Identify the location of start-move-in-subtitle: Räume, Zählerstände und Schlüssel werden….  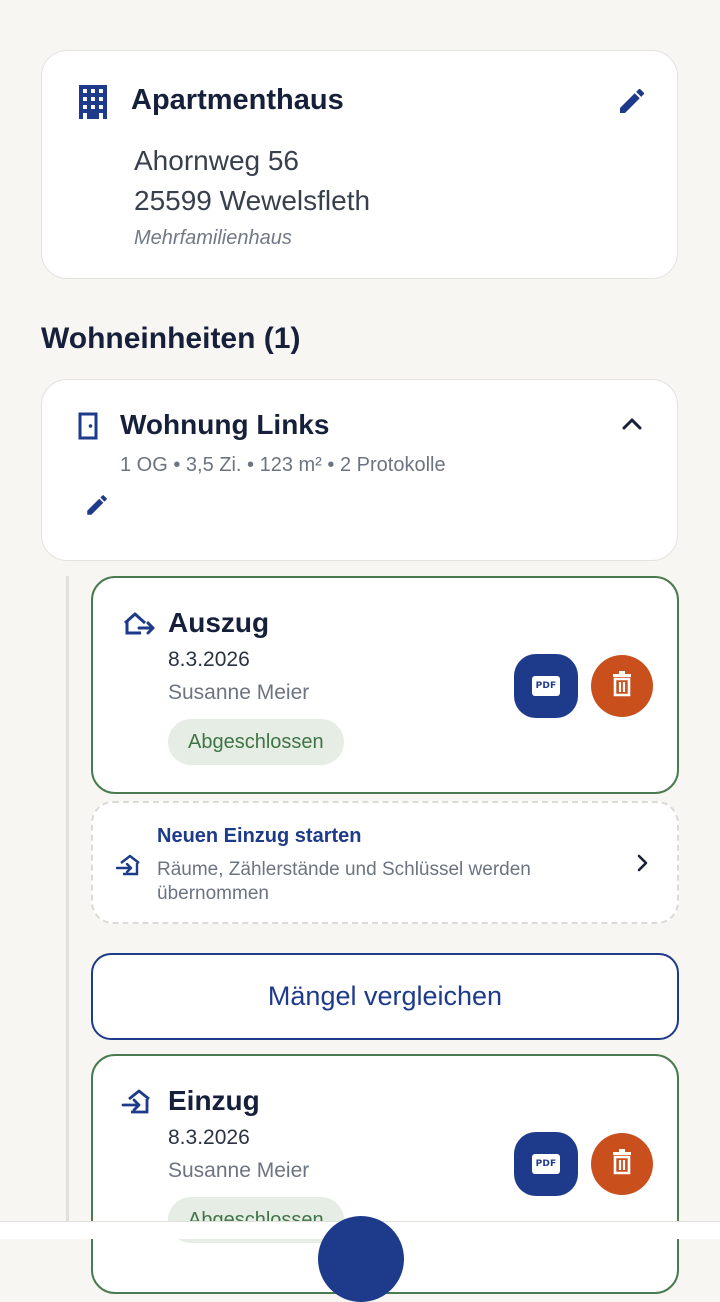
(344, 881).